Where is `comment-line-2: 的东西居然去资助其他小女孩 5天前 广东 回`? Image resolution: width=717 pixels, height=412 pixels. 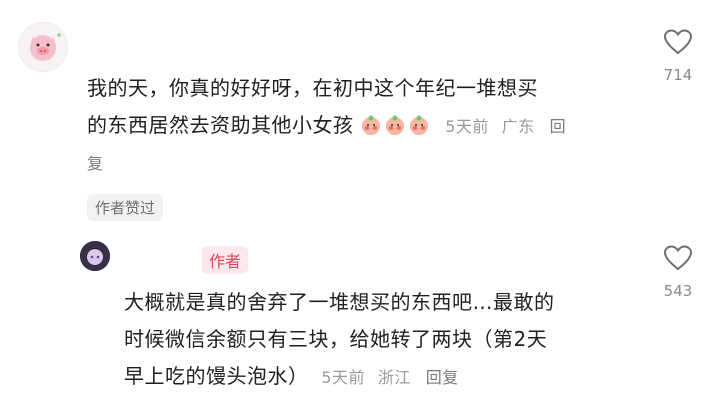
comment-line-2: 的东西居然去资助其他小女孩 5天前 广东 回 is located at coordinates (357, 126).